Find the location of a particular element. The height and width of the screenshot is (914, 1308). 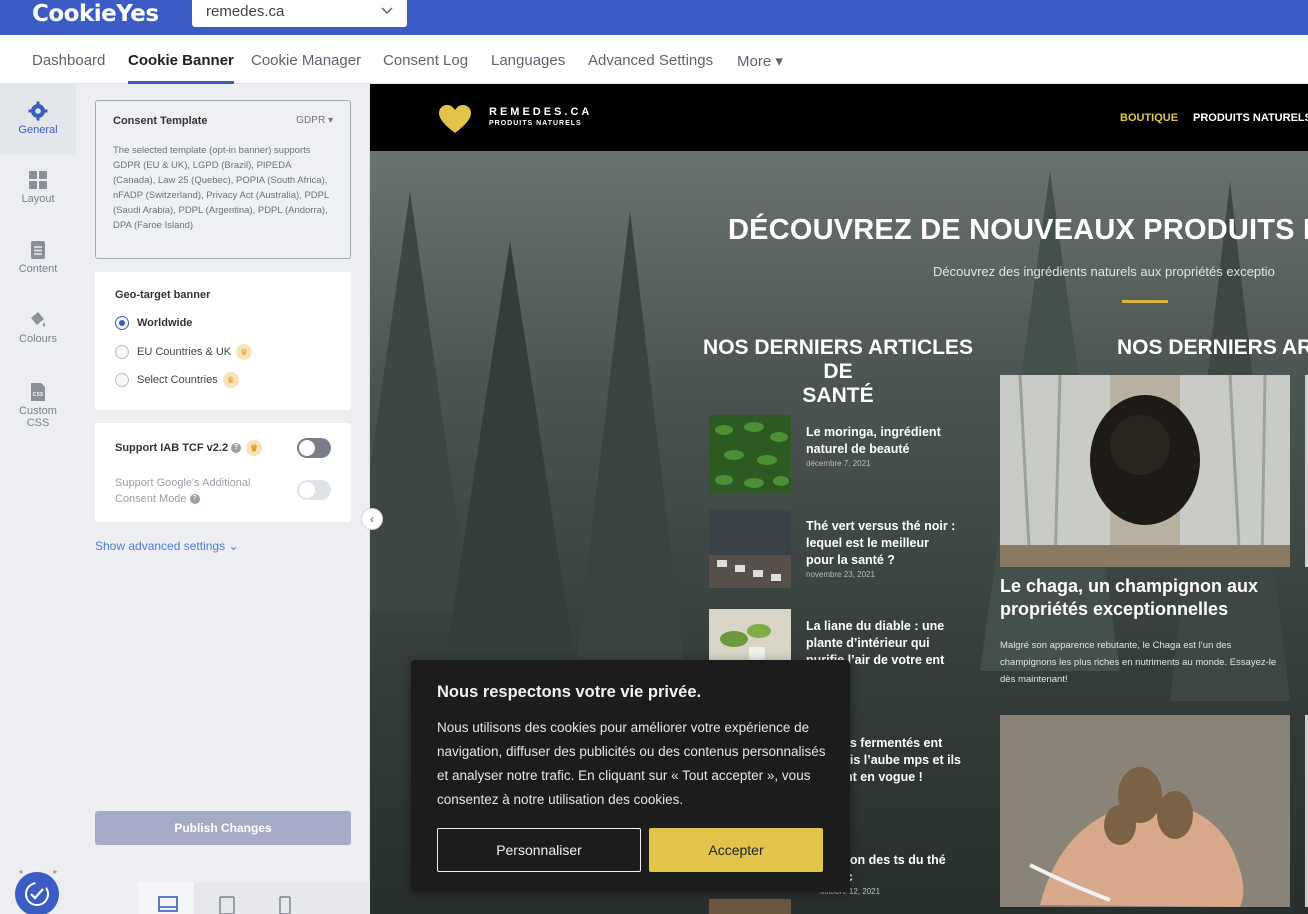

section-title-left: NOS DERNIERS ARTICLES DE SANTÉ is located at coordinates (838, 371).